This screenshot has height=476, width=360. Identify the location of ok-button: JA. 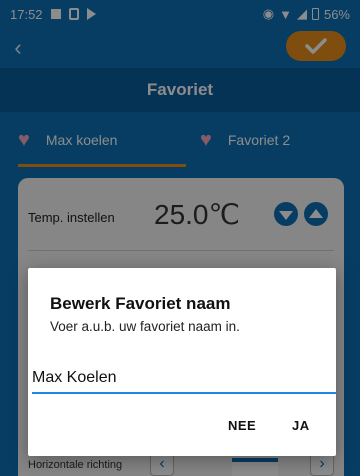
(301, 425).